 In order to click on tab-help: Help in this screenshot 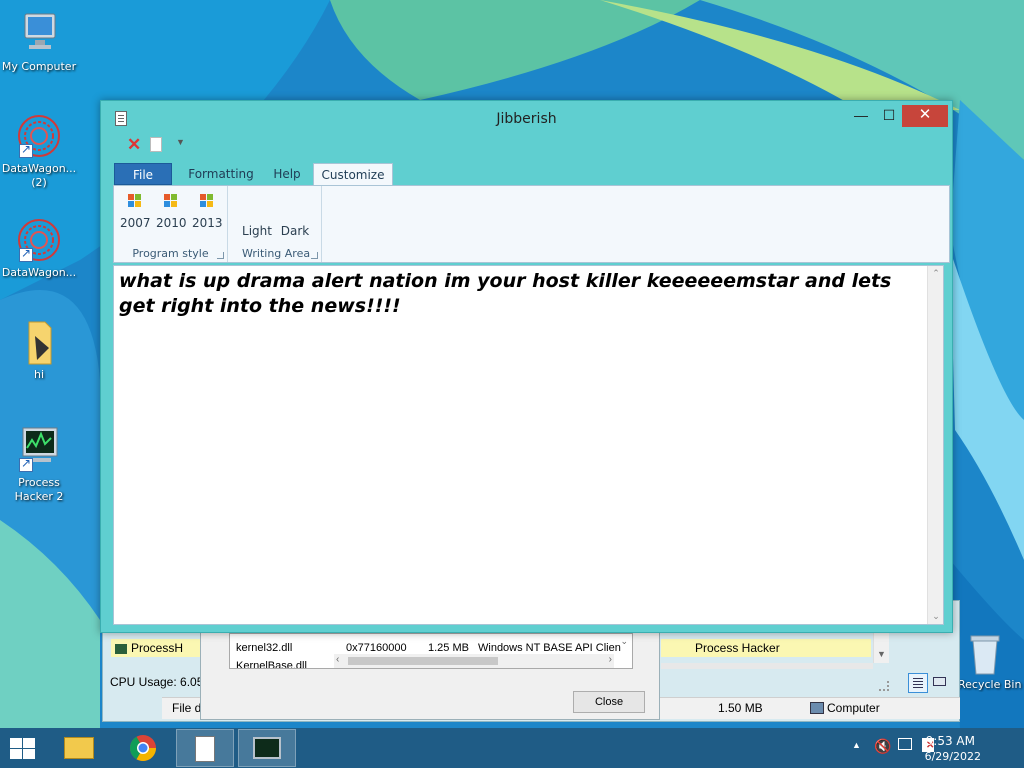, I will do `click(287, 174)`.